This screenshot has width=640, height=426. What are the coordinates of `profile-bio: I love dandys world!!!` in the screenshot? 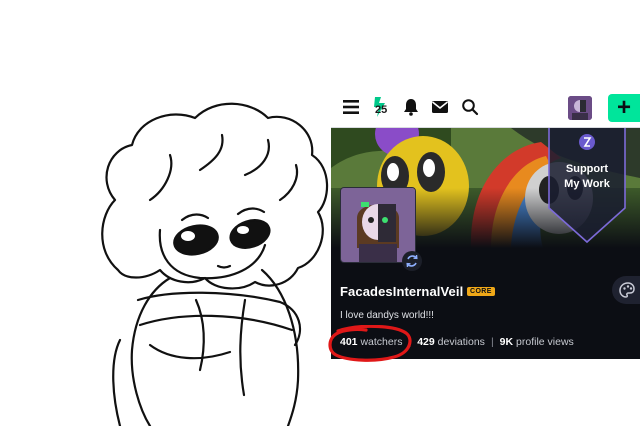 It's located at (387, 315).